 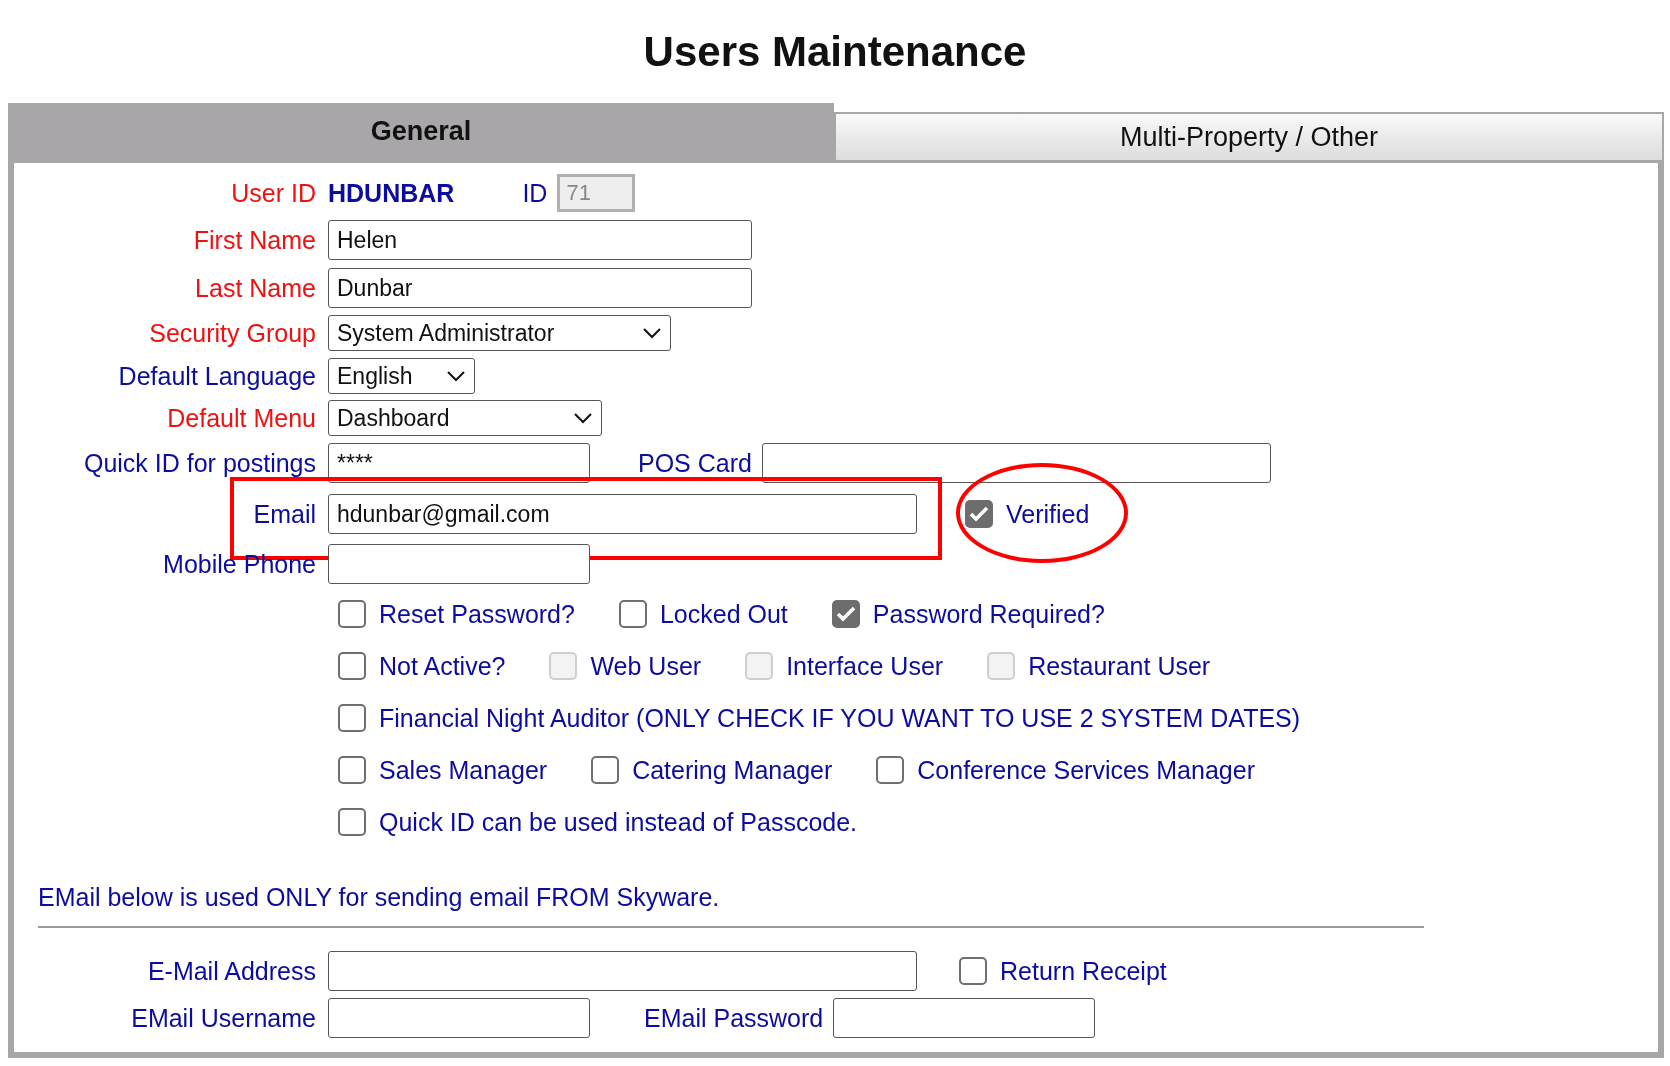 What do you see at coordinates (273, 193) in the screenshot?
I see `field-label: User ID` at bounding box center [273, 193].